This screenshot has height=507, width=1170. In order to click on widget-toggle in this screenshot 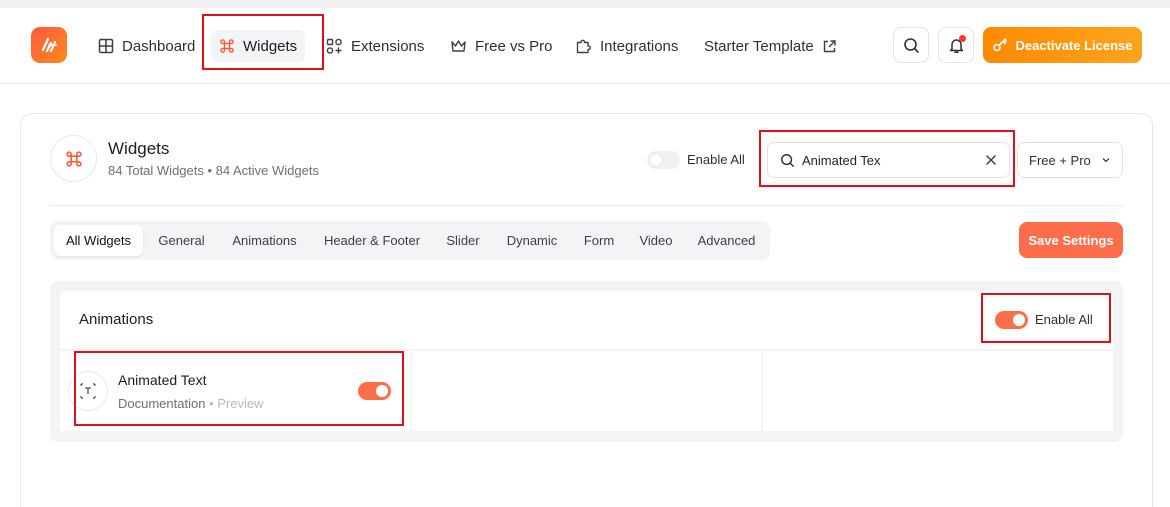, I will do `click(374, 391)`.